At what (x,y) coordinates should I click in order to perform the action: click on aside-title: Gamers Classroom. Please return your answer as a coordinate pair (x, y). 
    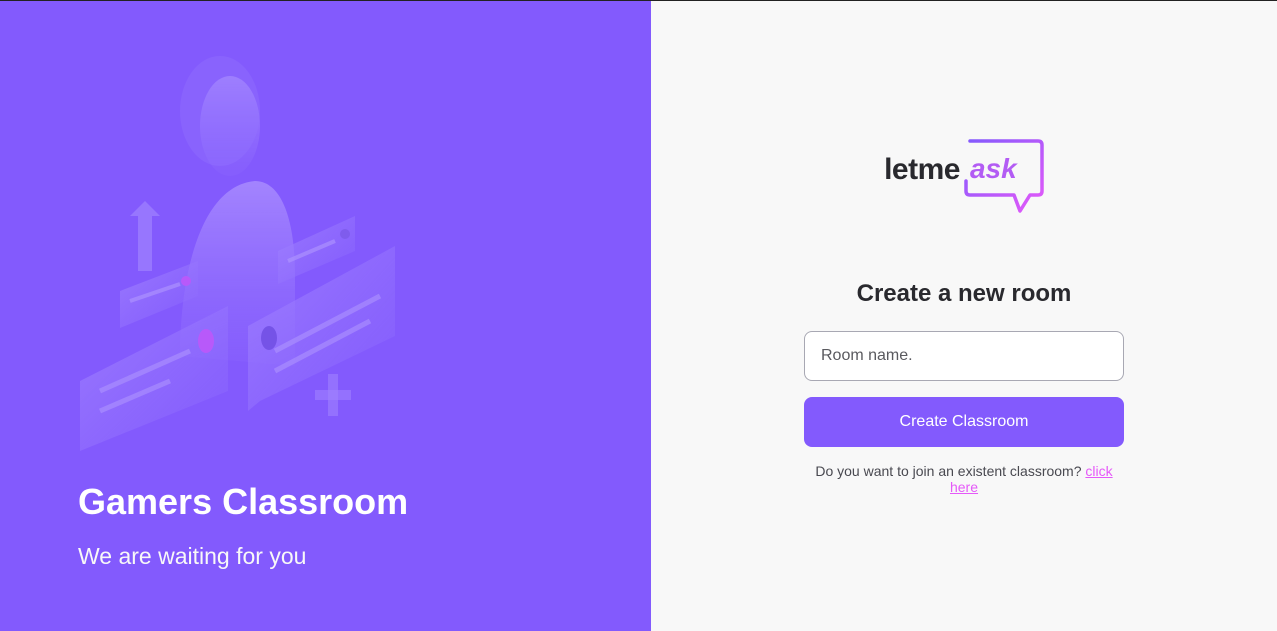
    Looking at the image, I should click on (243, 501).